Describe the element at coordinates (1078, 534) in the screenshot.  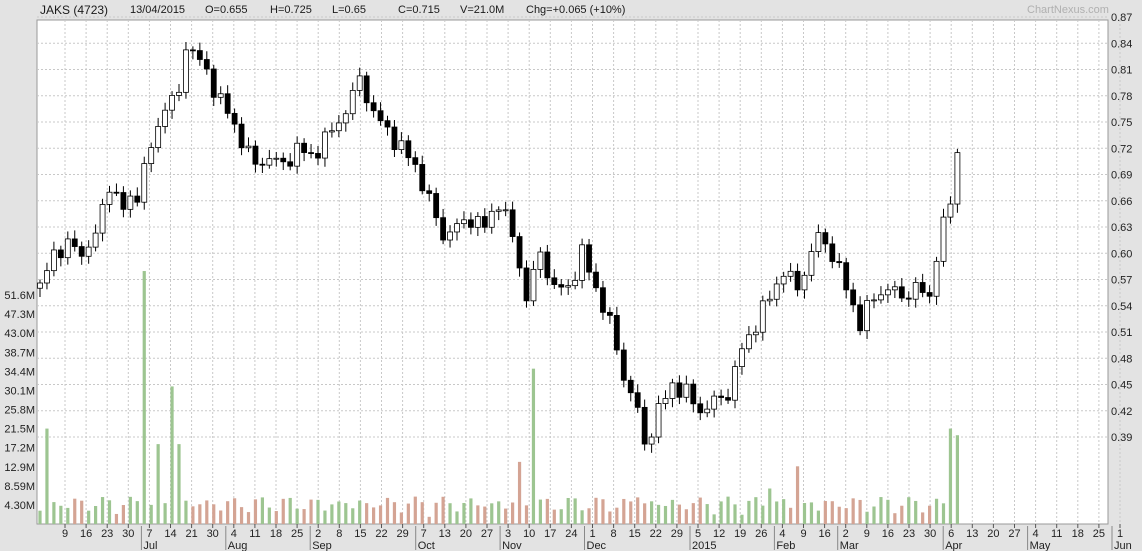
I see `date-tick-label: 18` at that location.